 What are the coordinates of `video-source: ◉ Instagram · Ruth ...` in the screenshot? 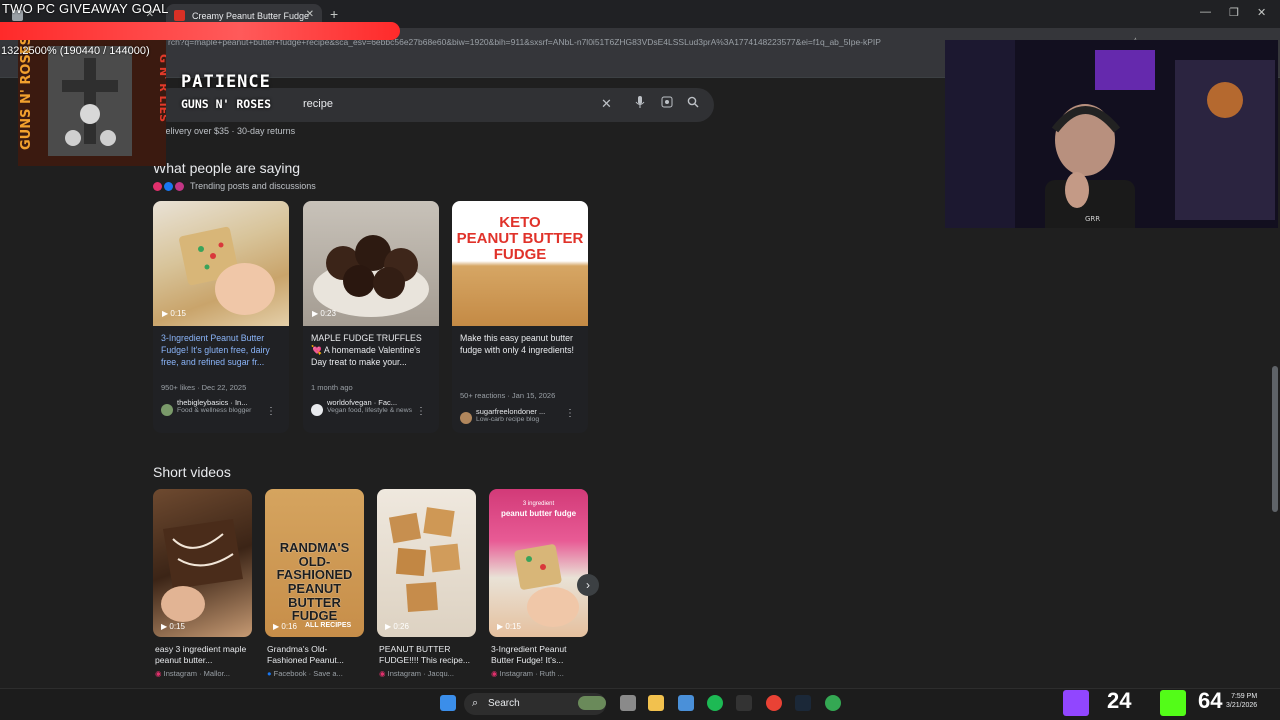 It's located at (542, 673).